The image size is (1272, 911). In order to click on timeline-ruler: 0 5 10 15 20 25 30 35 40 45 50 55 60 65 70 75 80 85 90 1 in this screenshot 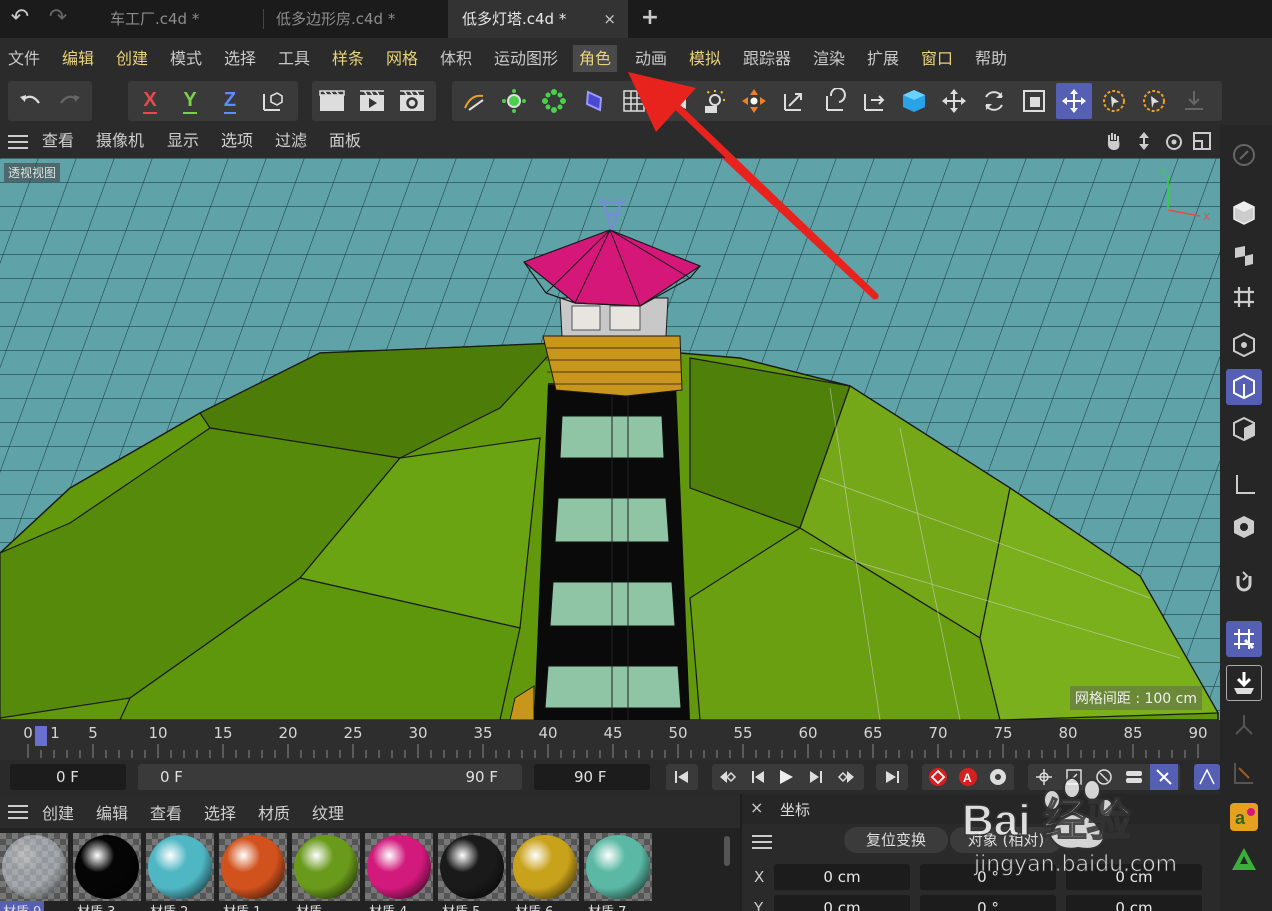, I will do `click(610, 740)`.